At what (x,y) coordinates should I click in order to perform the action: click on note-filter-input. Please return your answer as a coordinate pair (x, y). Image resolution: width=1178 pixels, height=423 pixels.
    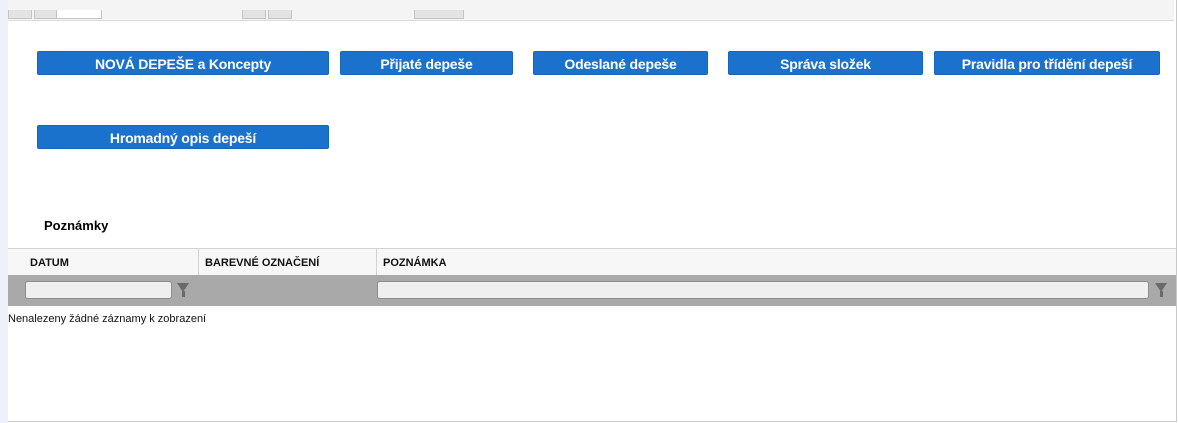
    Looking at the image, I should click on (763, 290).